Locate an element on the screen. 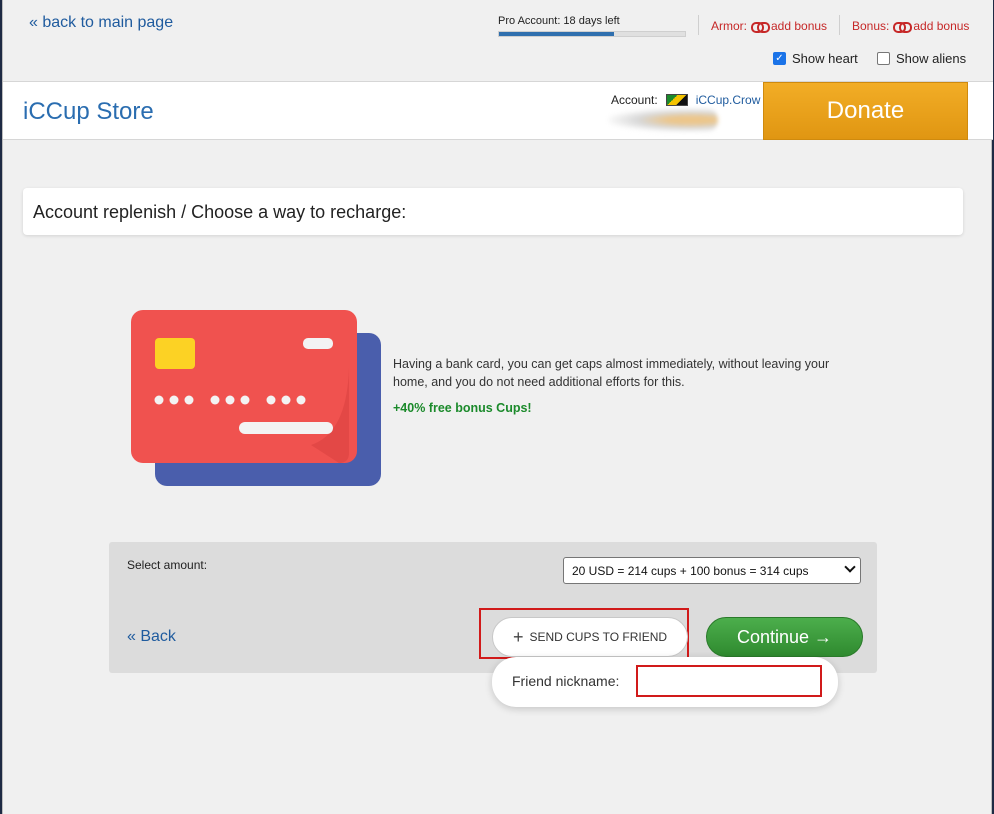  blurred-avatar is located at coordinates (663, 120).